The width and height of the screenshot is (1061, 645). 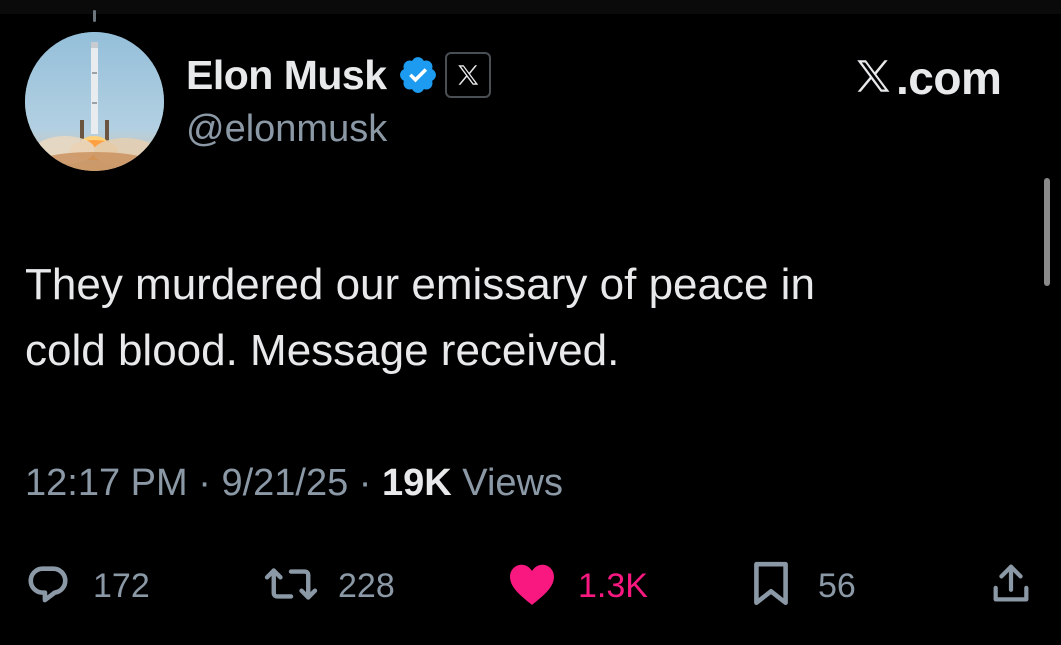 What do you see at coordinates (291, 586) in the screenshot?
I see `repost-icon` at bounding box center [291, 586].